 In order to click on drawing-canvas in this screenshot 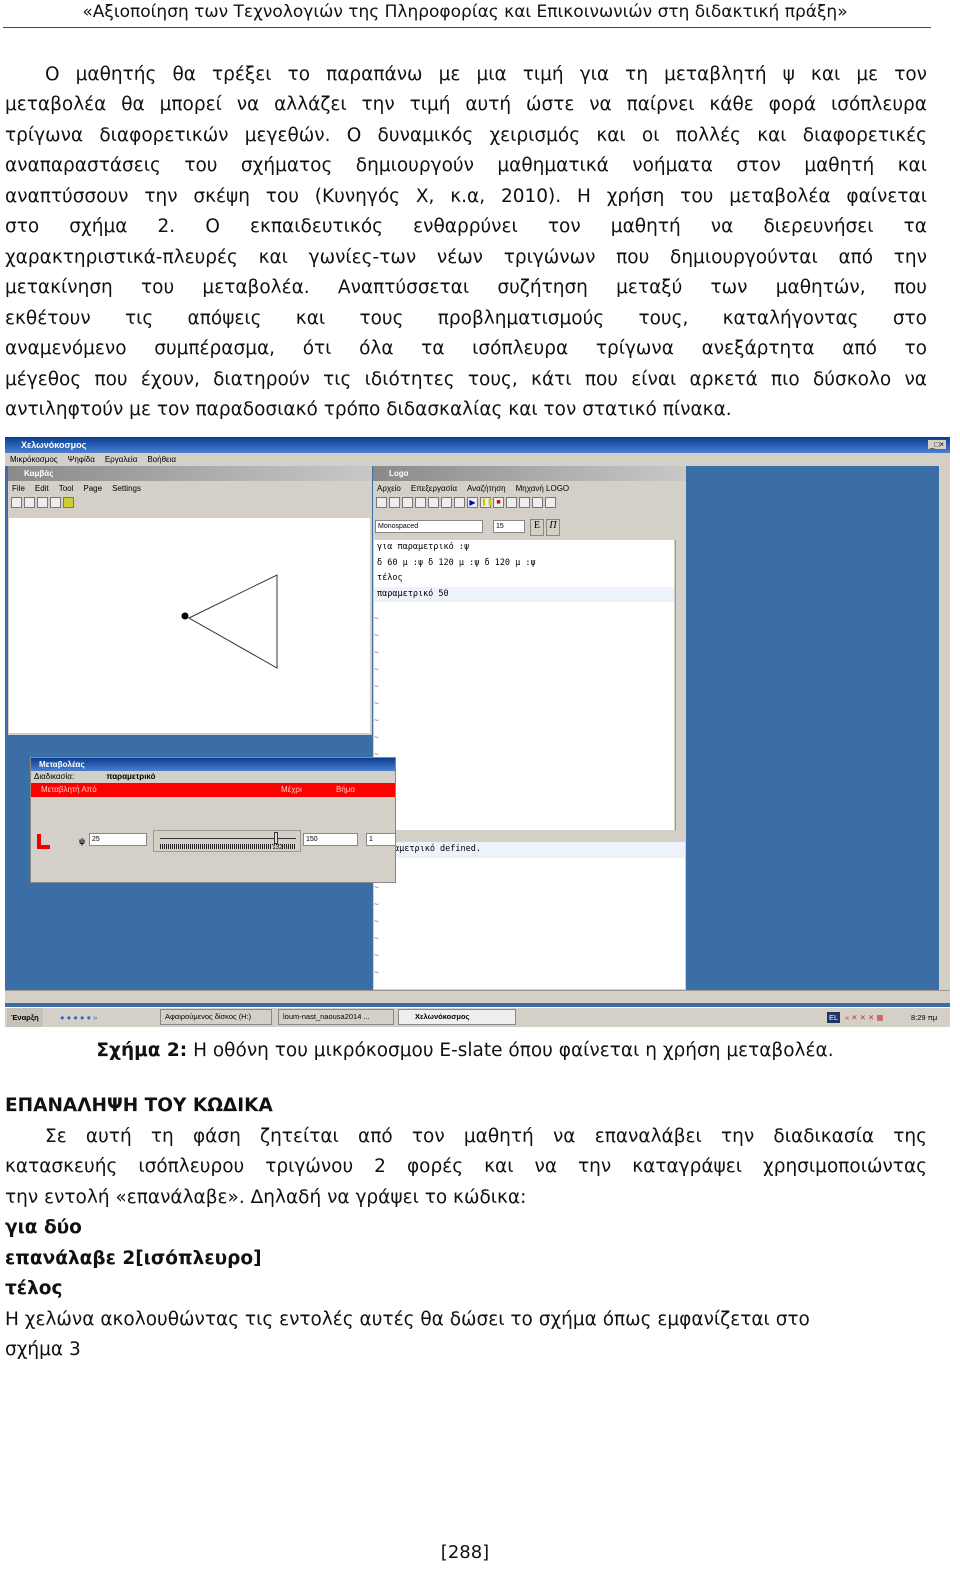, I will do `click(189, 625)`.